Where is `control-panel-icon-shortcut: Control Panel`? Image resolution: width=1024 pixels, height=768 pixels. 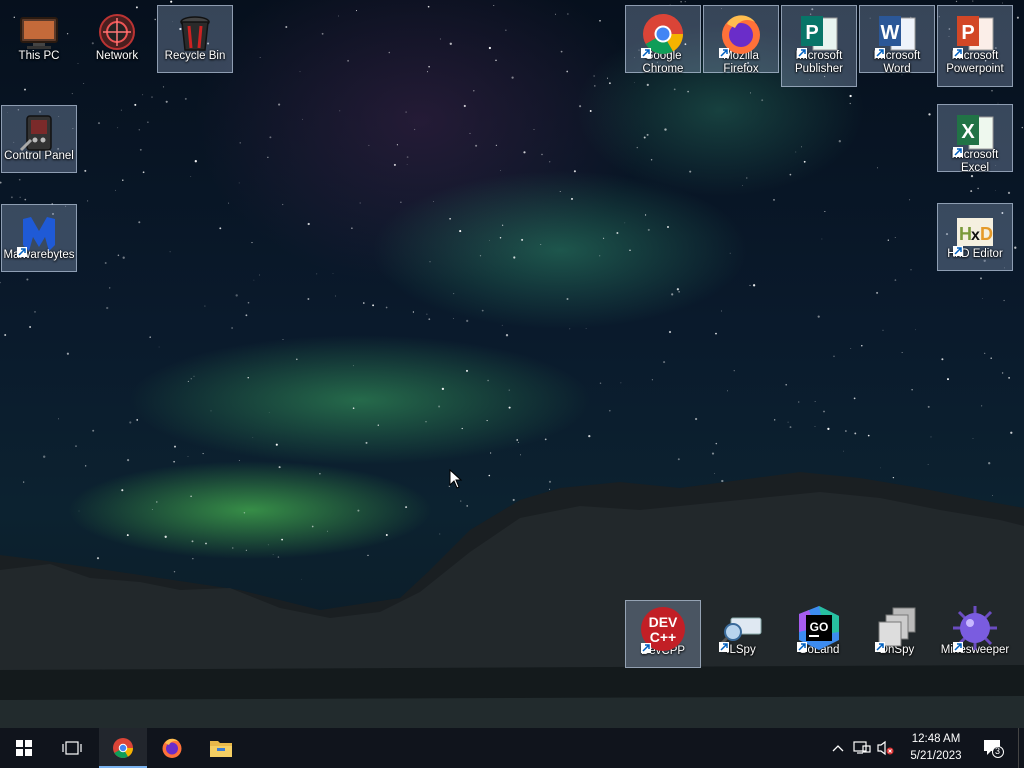
control-panel-icon-shortcut: Control Panel is located at coordinates (39, 139).